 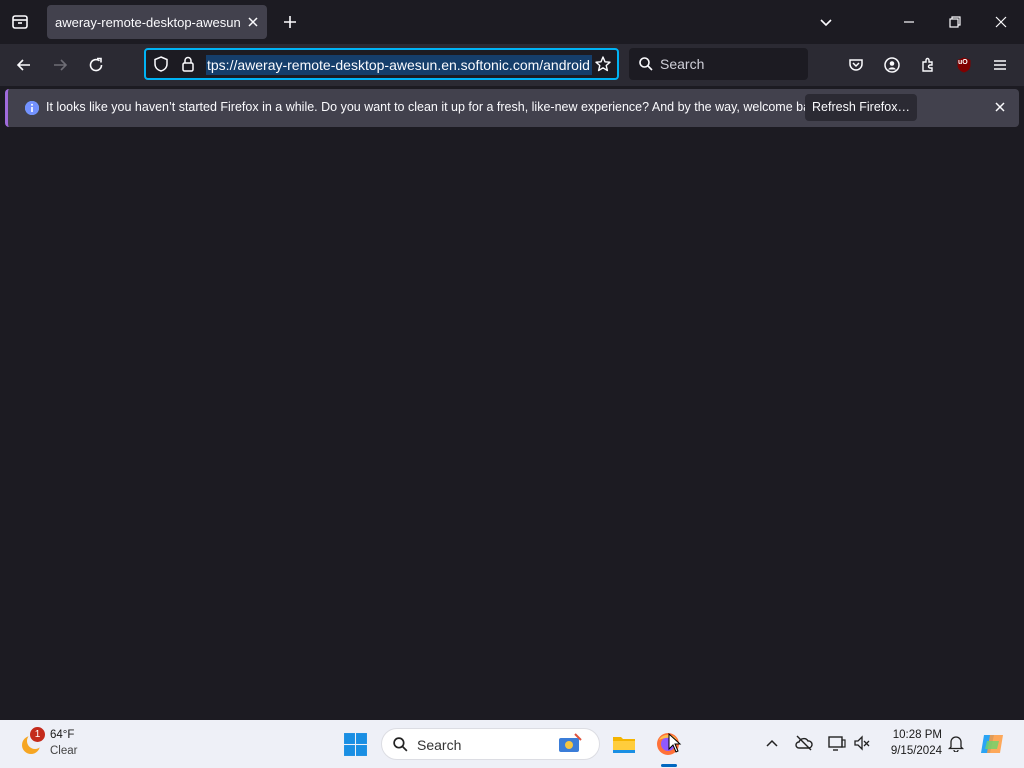 What do you see at coordinates (804, 743) in the screenshot?
I see `onedrive-offline-icon` at bounding box center [804, 743].